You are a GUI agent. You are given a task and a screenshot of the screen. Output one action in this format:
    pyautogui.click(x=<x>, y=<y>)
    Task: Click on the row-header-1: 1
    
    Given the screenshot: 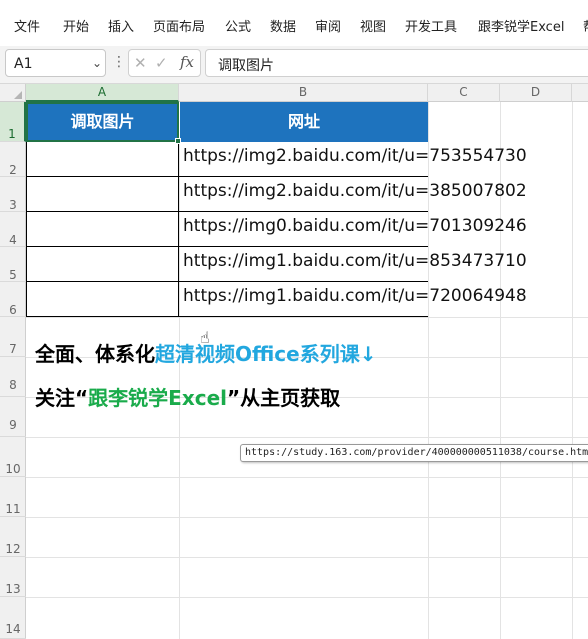 What is the action you would take?
    pyautogui.click(x=13, y=122)
    